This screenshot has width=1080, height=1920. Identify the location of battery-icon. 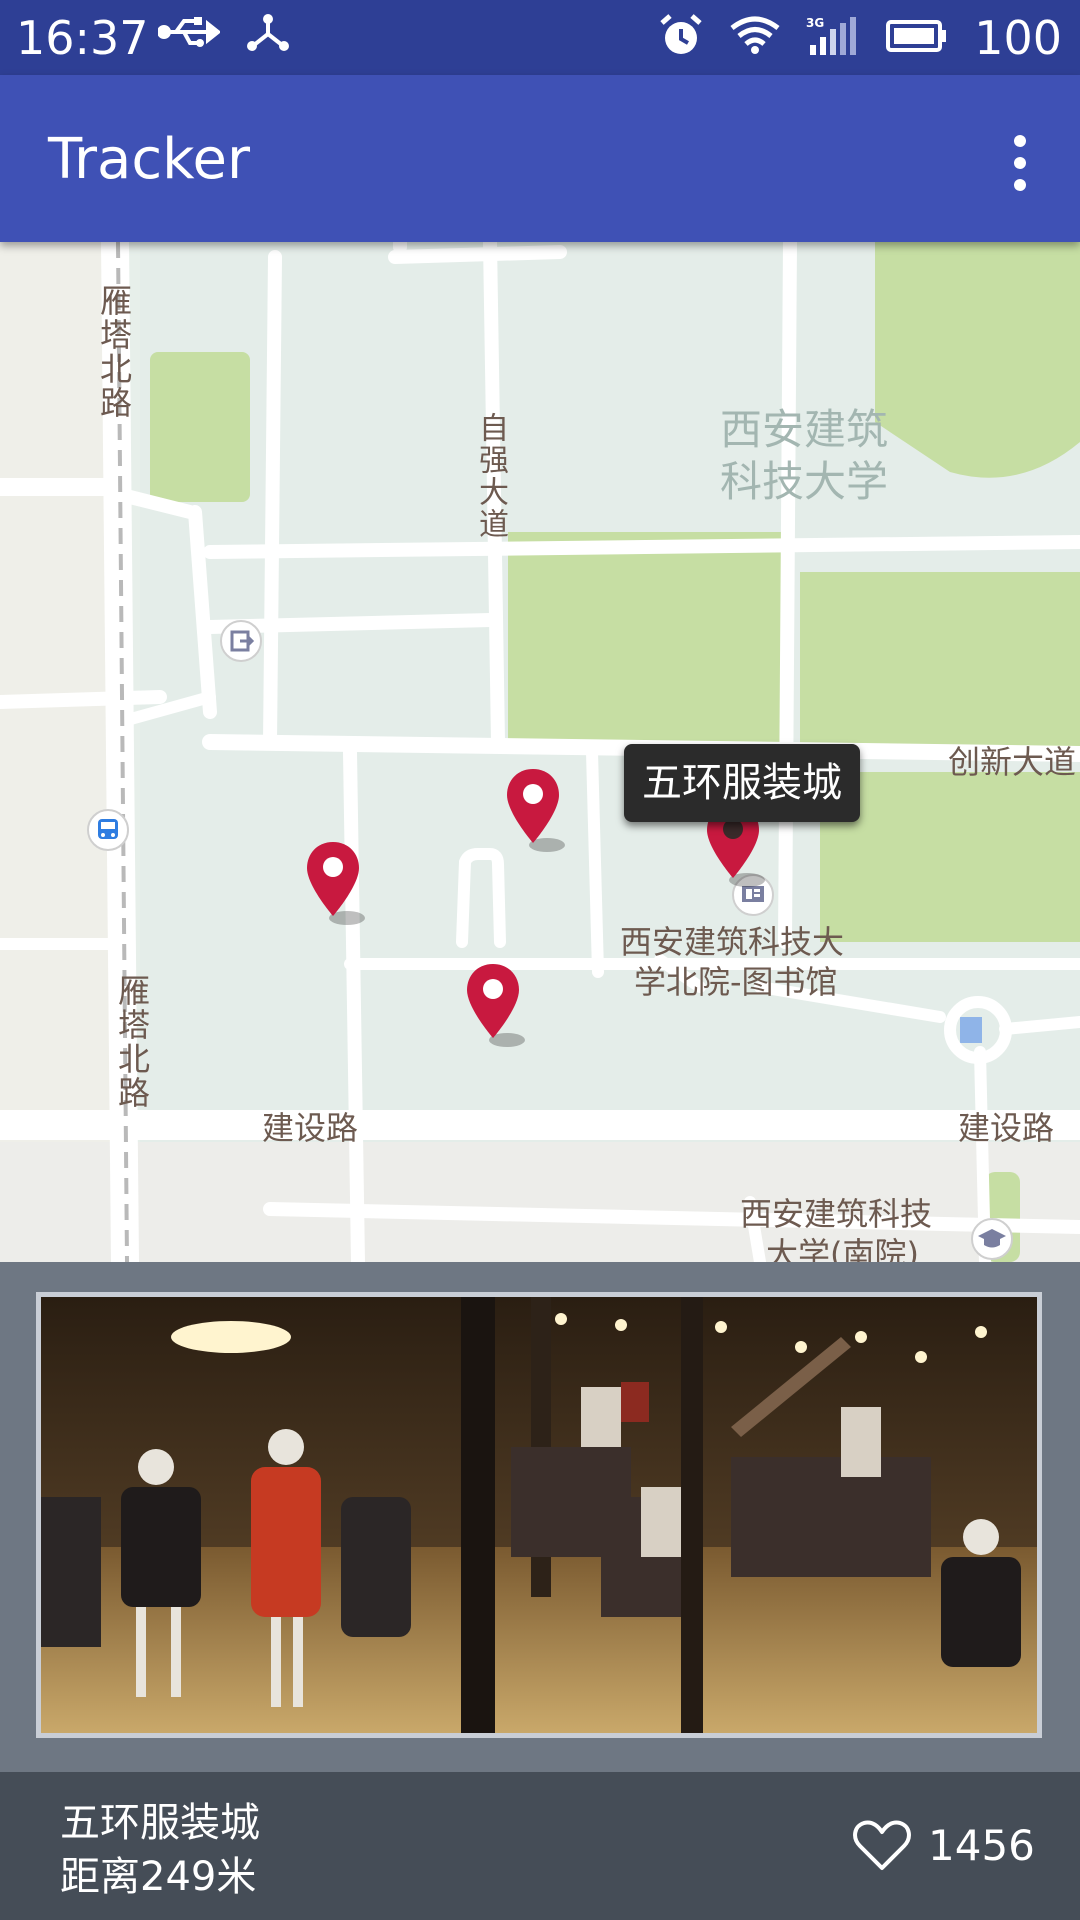
(917, 38).